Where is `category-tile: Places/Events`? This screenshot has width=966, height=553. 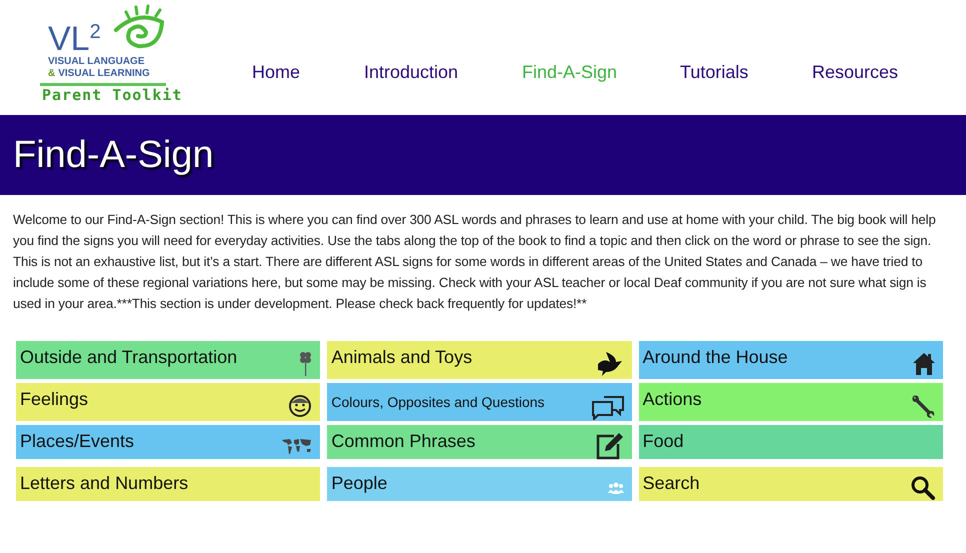
category-tile: Places/Events is located at coordinates (168, 442).